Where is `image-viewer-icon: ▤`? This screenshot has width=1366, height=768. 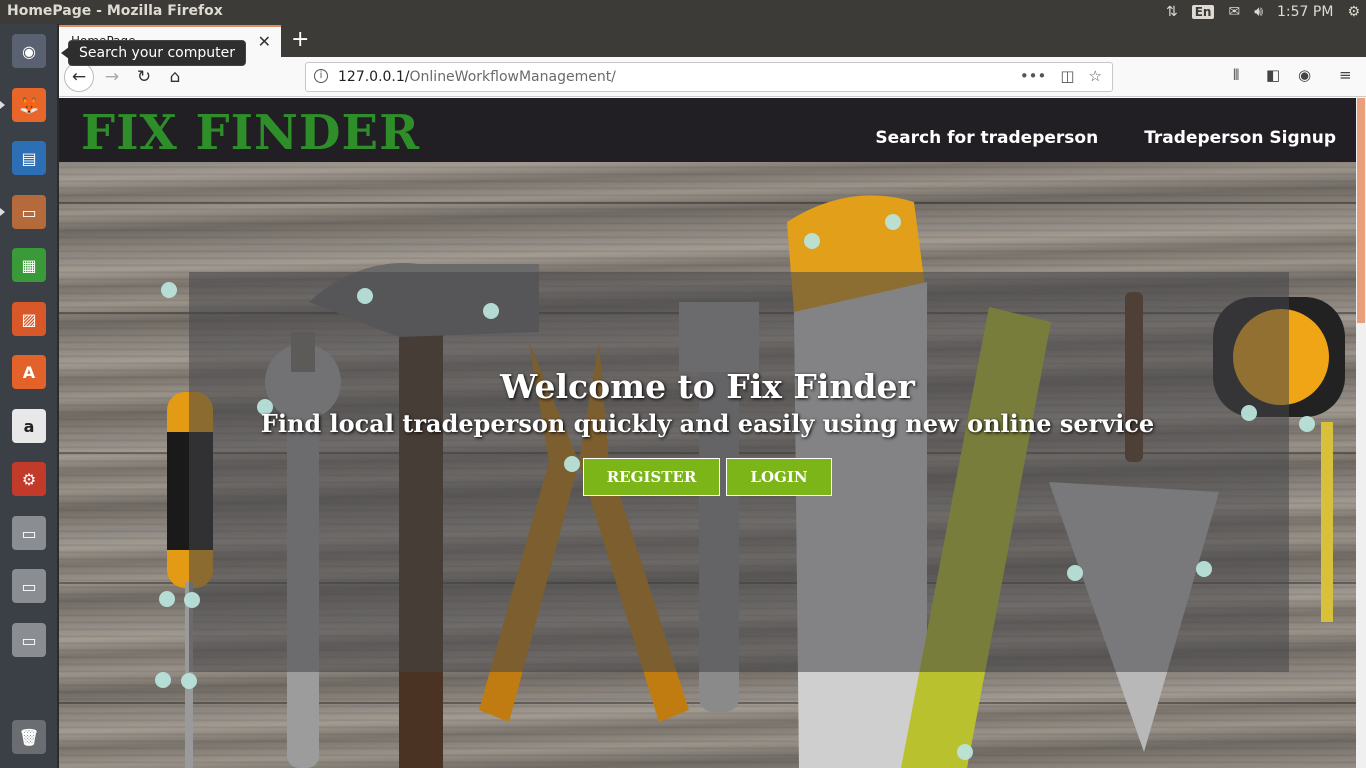
image-viewer-icon: ▤ is located at coordinates (29, 158).